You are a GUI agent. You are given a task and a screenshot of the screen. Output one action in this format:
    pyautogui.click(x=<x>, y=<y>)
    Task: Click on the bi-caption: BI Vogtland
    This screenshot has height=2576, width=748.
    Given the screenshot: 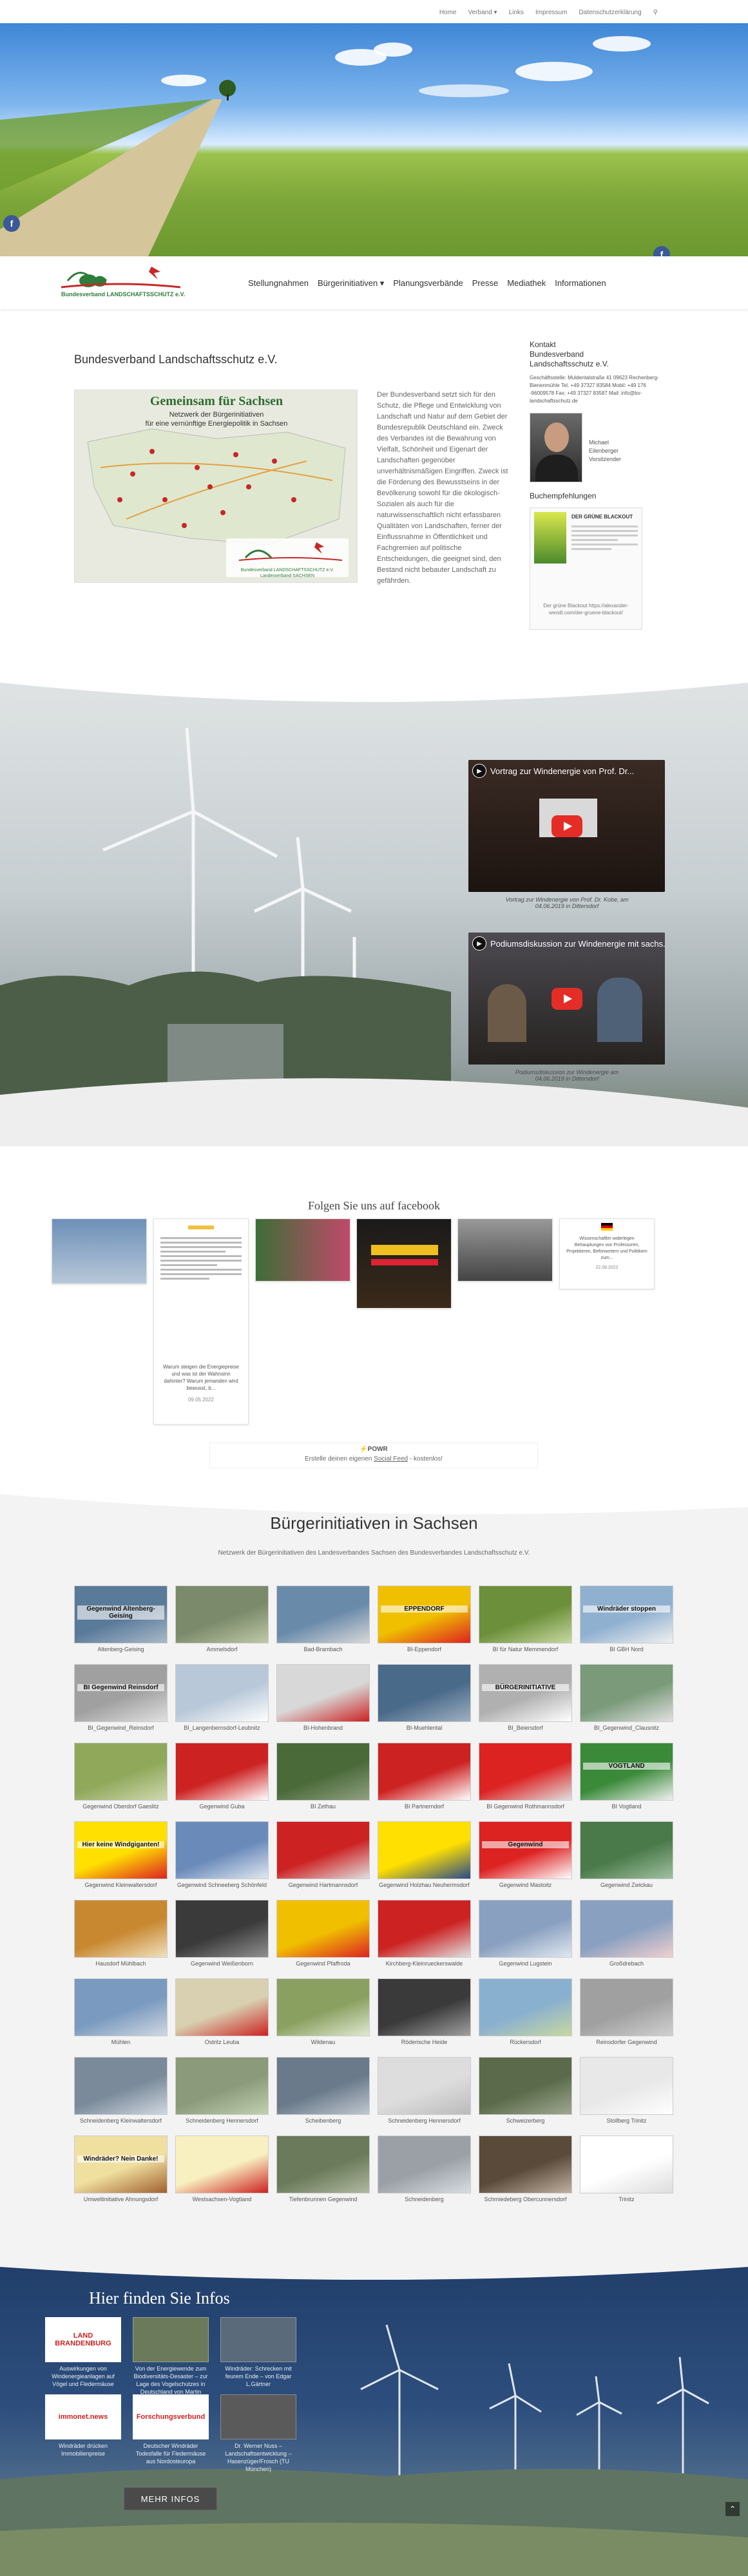 What is the action you would take?
    pyautogui.click(x=626, y=1806)
    